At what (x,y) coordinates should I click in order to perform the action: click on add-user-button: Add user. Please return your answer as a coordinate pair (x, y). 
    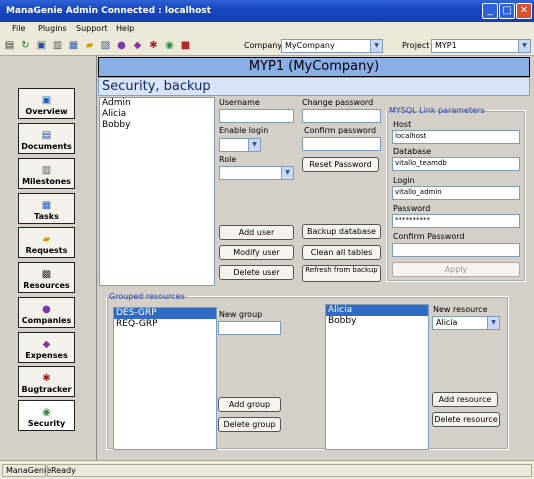
    Looking at the image, I should click on (256, 232).